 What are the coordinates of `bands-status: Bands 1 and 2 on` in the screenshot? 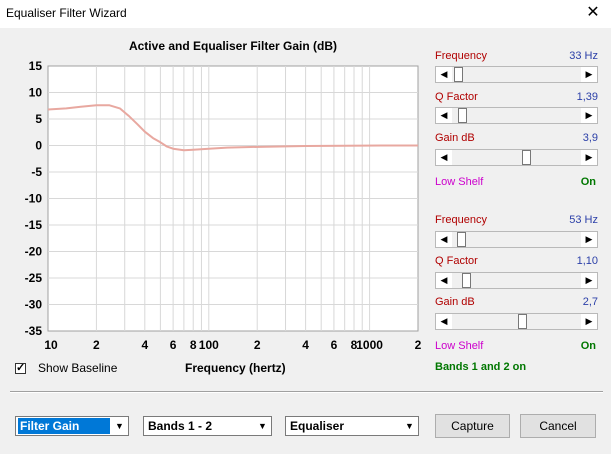 It's located at (481, 367).